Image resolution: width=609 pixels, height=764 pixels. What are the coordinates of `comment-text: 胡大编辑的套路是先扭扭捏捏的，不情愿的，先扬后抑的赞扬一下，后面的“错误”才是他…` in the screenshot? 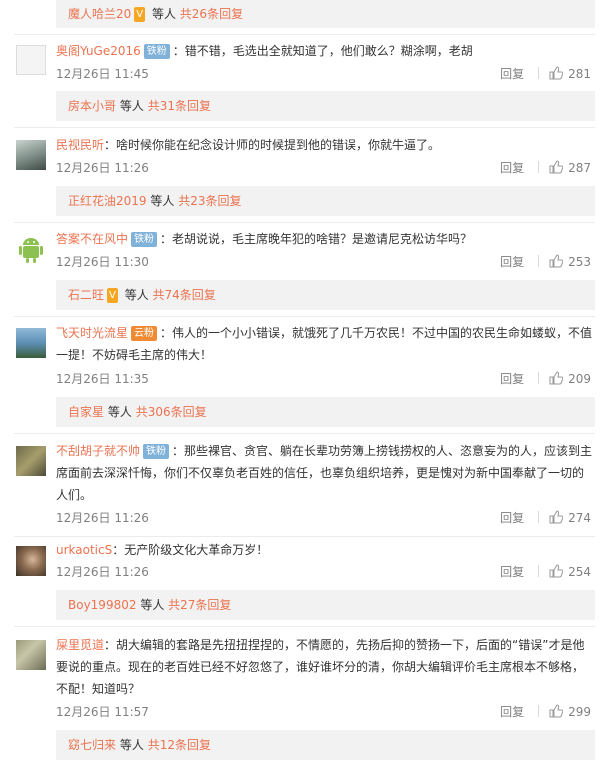 It's located at (320, 667).